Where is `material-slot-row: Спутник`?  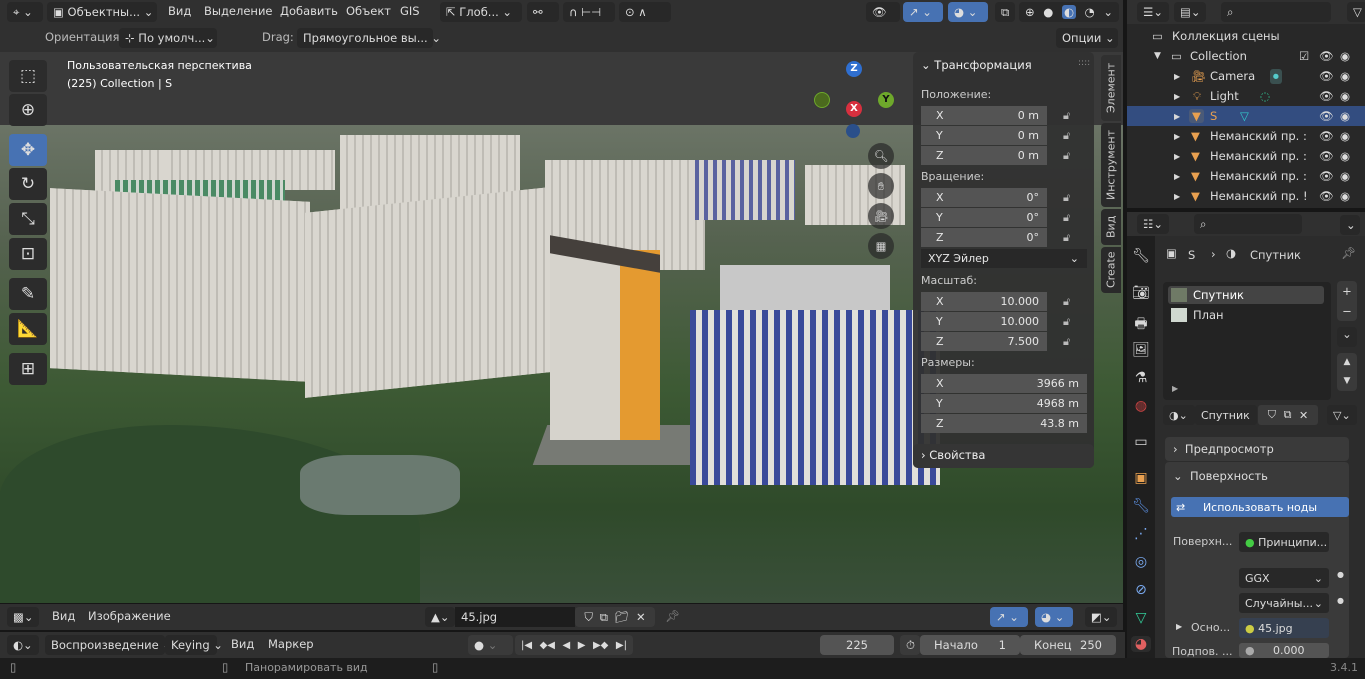
material-slot-row: Спутник is located at coordinates (1246, 295).